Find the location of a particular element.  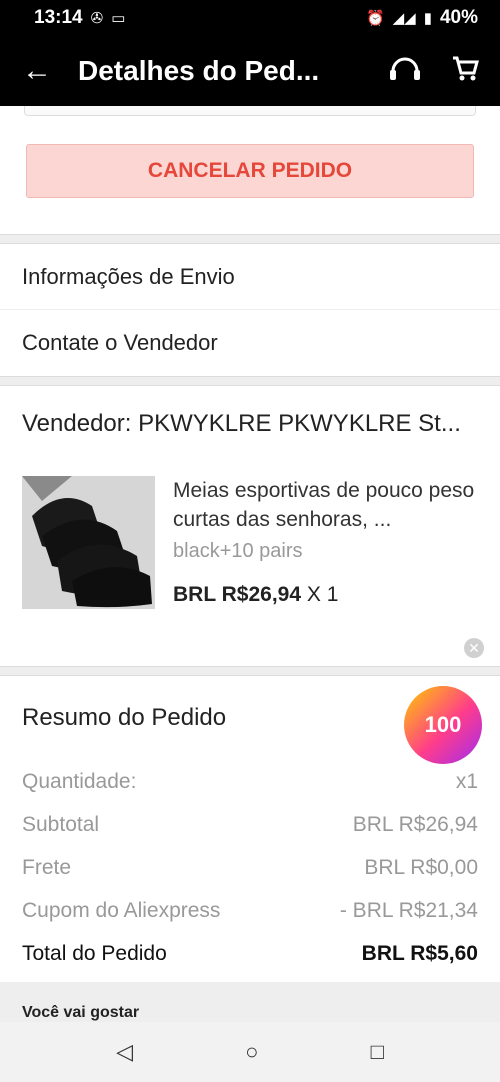

summary-value: BRL R$0,00 is located at coordinates (421, 867).